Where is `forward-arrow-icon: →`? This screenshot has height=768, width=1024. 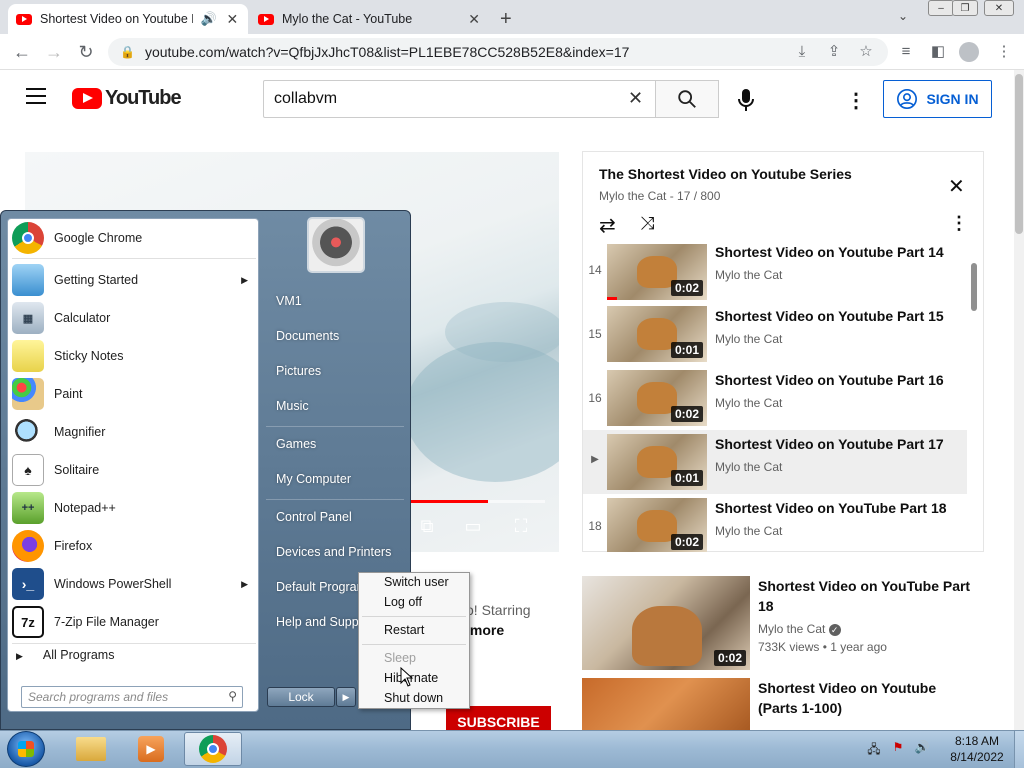
forward-arrow-icon: → is located at coordinates (54, 52).